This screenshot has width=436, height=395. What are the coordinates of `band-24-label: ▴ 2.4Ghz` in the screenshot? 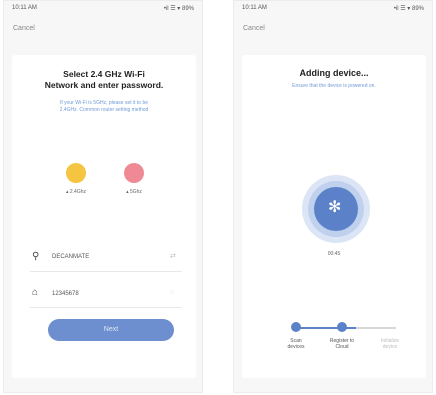 It's located at (76, 192).